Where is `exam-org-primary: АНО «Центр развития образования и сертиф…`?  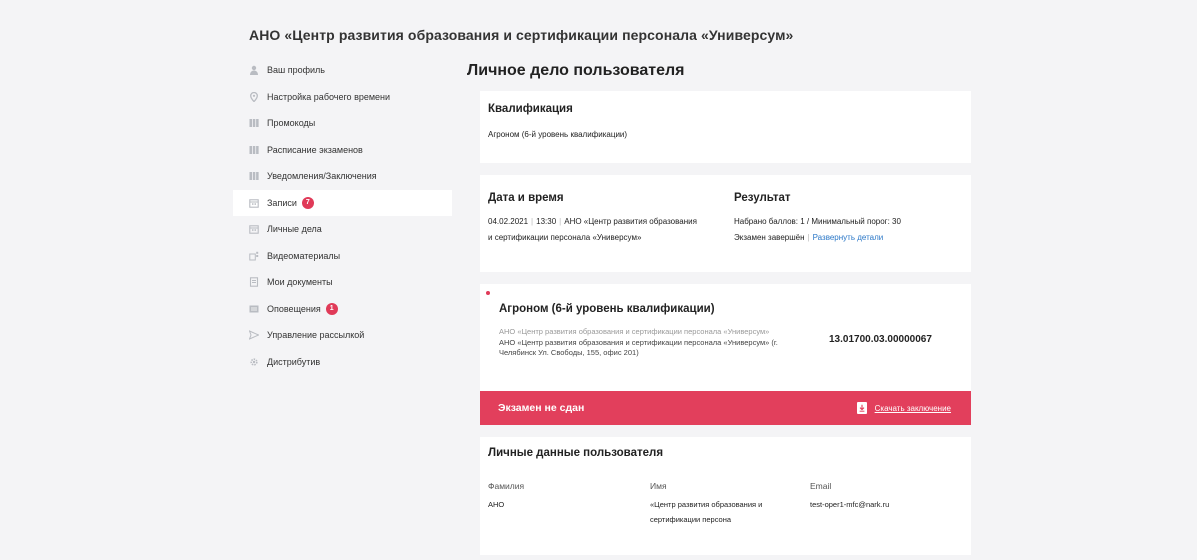 exam-org-primary: АНО «Центр развития образования и сертиф… is located at coordinates (634, 331).